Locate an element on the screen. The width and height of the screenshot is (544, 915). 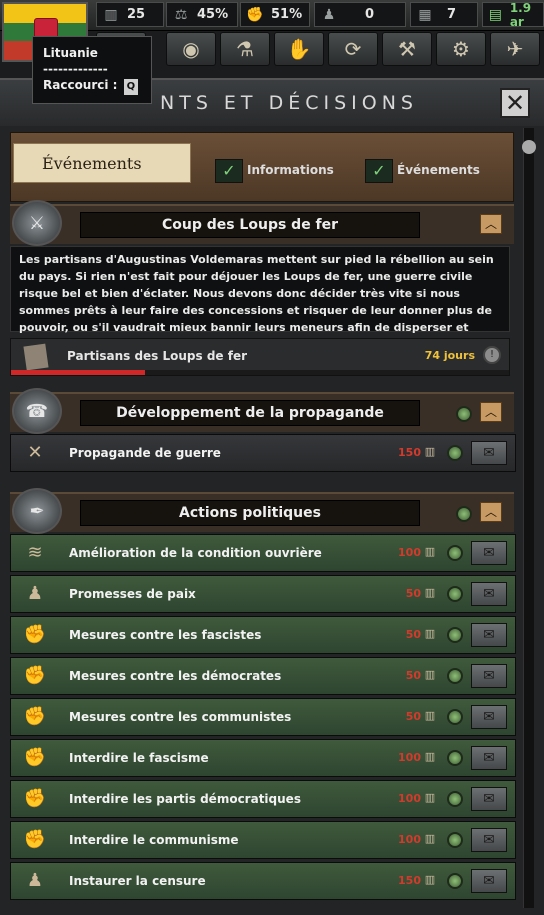
people-icon: ♟ is located at coordinates (35, 880).